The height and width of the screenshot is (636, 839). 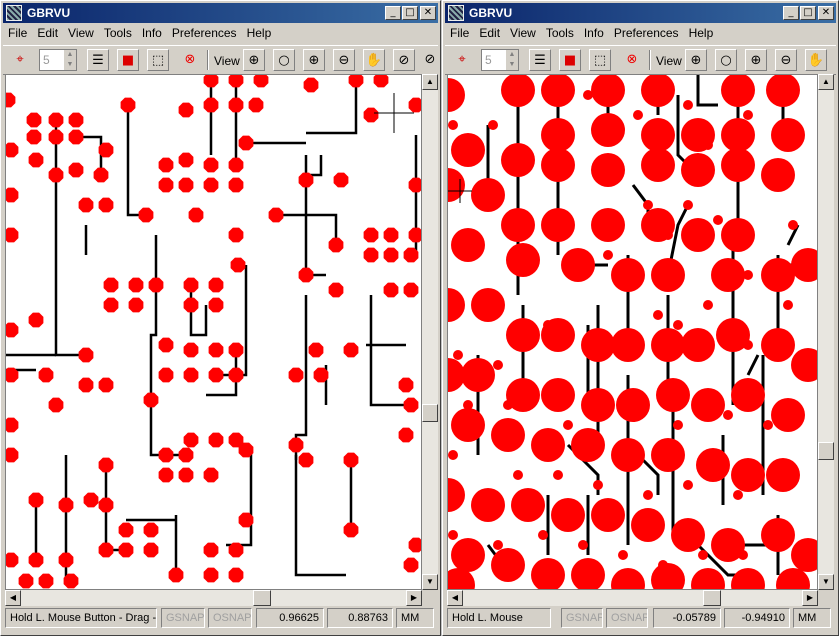 I want to click on zoom-extra-button: ⊘, so click(x=430, y=60).